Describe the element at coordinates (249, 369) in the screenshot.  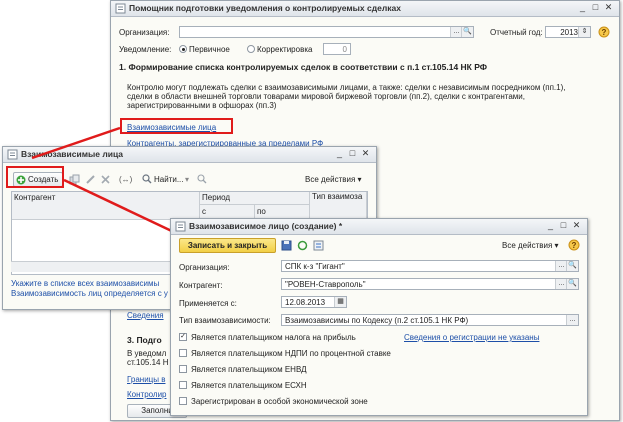
I see `checkbox-envd-label: Является плательщиком ЕНВД` at that location.